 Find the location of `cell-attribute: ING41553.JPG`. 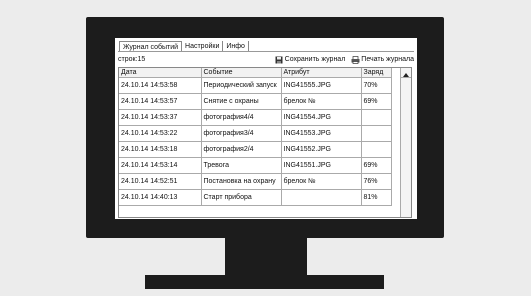

cell-attribute: ING41553.JPG is located at coordinates (321, 133).